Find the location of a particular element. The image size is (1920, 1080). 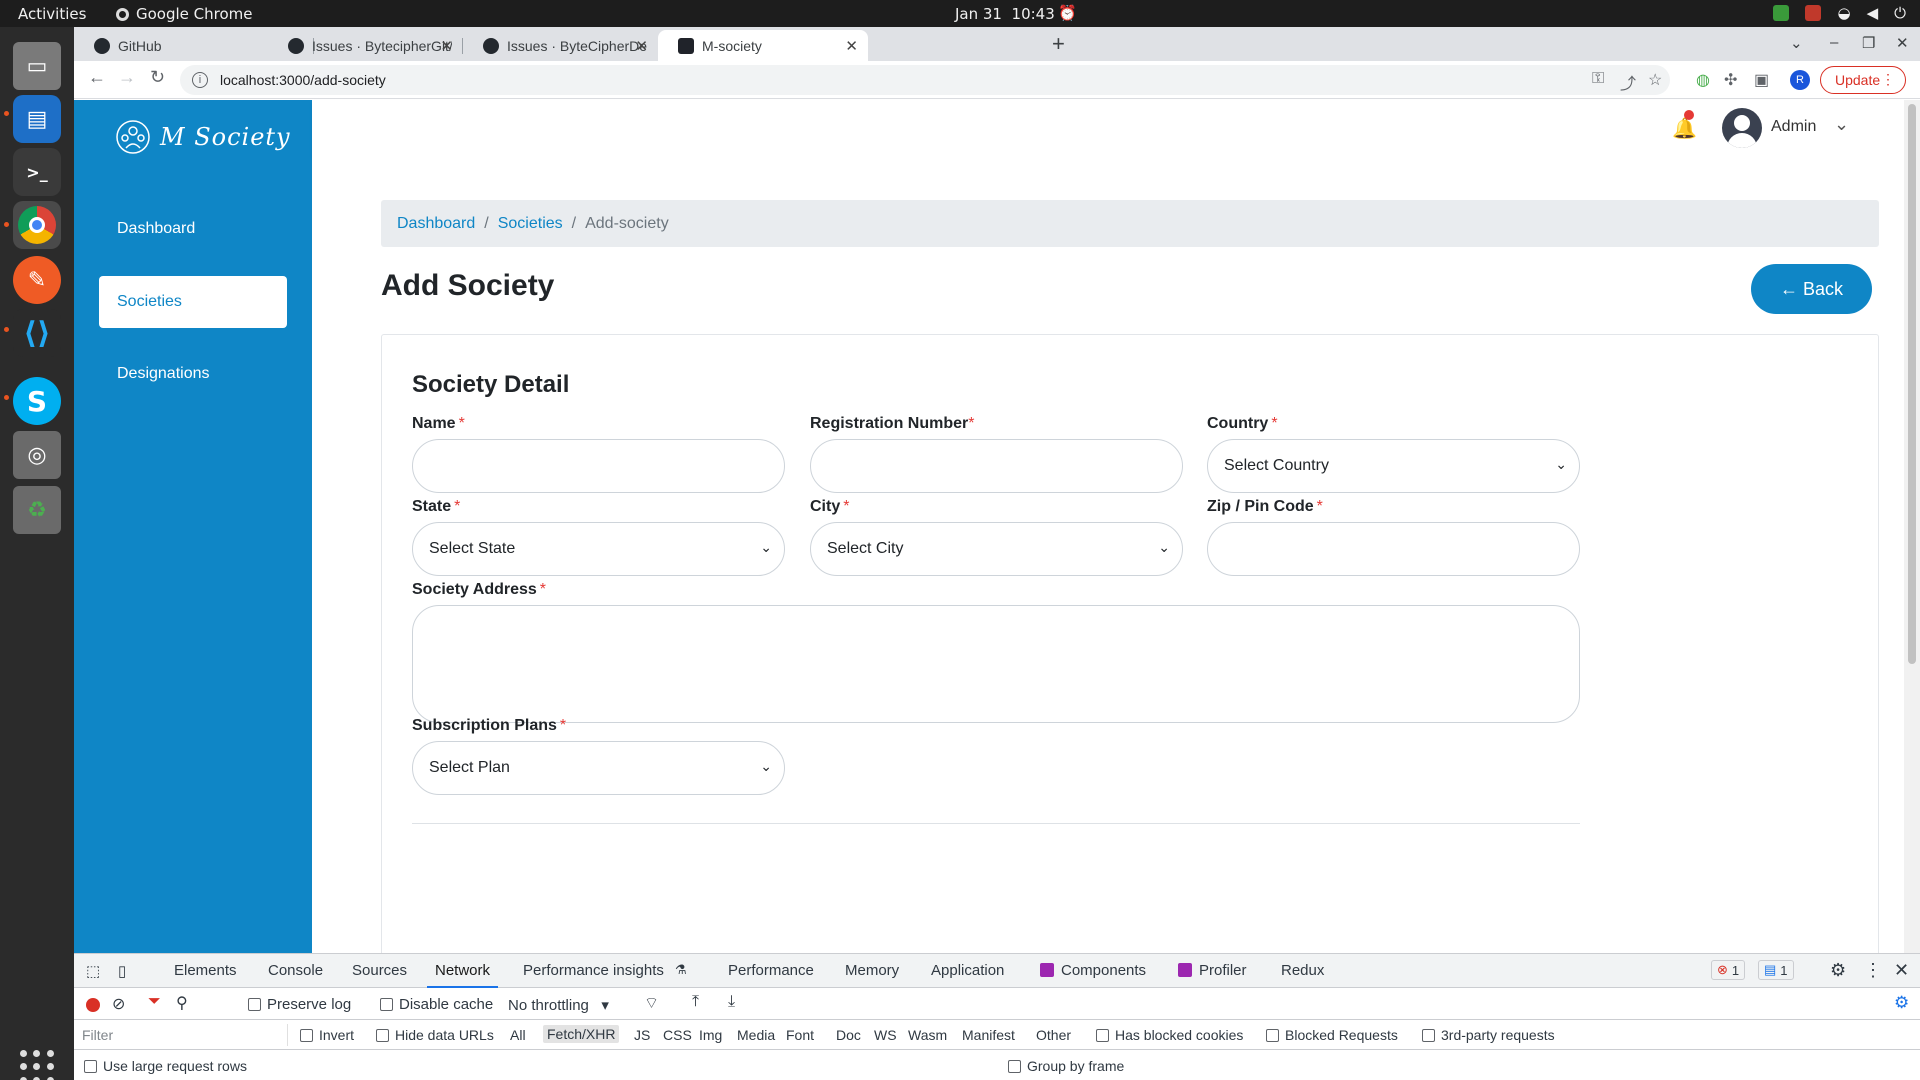

record-tray-icon is located at coordinates (1813, 13).